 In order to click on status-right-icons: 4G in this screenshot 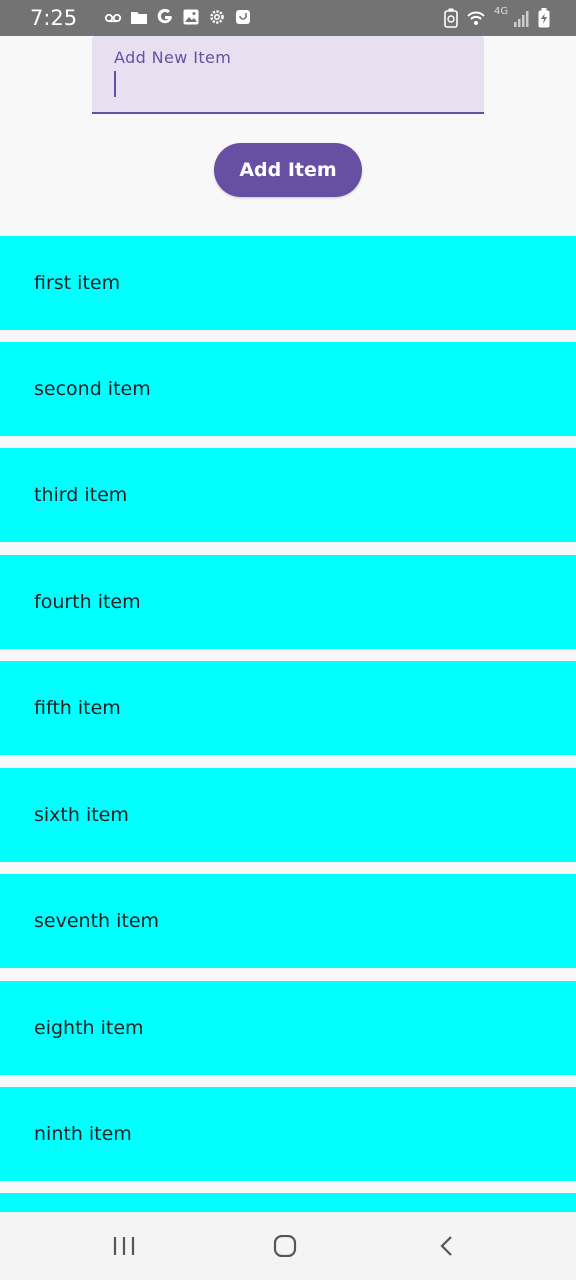, I will do `click(497, 17)`.